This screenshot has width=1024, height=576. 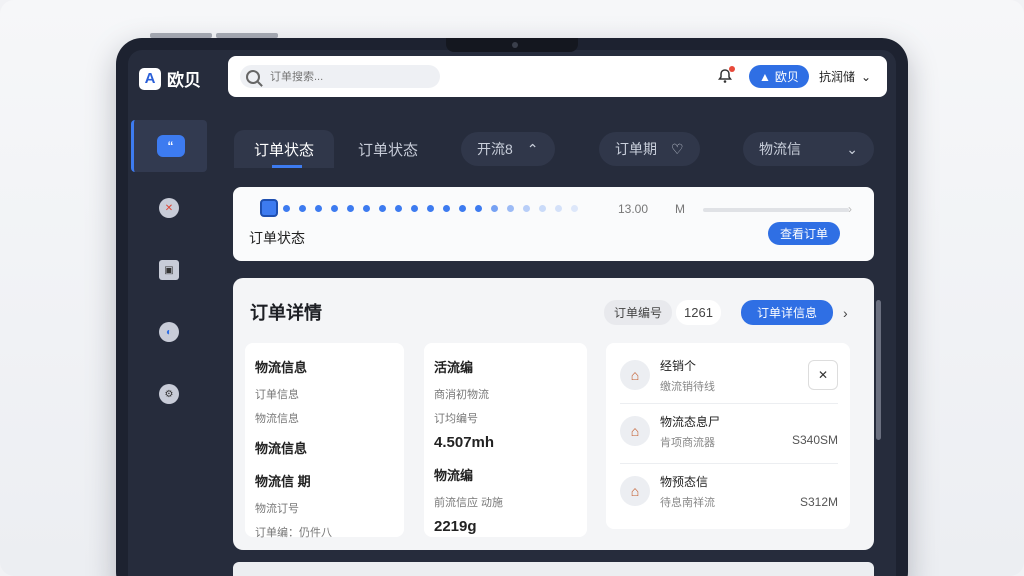 What do you see at coordinates (253, 76) in the screenshot?
I see `search-icon` at bounding box center [253, 76].